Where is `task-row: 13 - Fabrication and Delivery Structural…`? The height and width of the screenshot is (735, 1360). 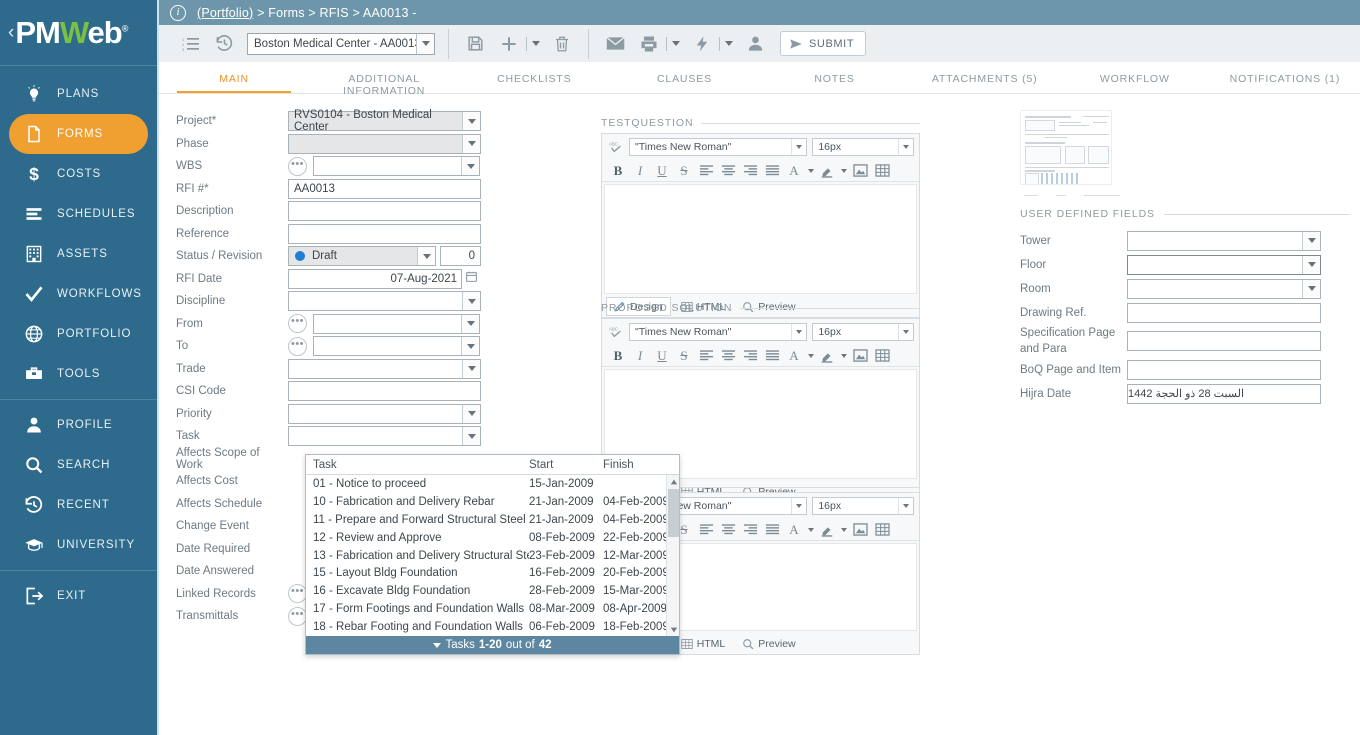 task-row: 13 - Fabrication and Delivery Structural… is located at coordinates (492, 556).